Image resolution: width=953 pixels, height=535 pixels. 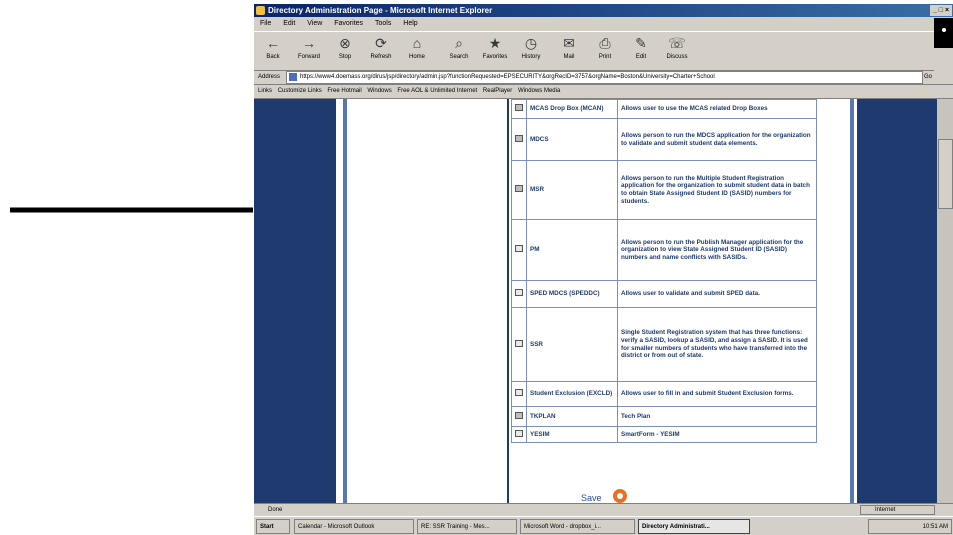 I want to click on role-name: PM, so click(x=572, y=250).